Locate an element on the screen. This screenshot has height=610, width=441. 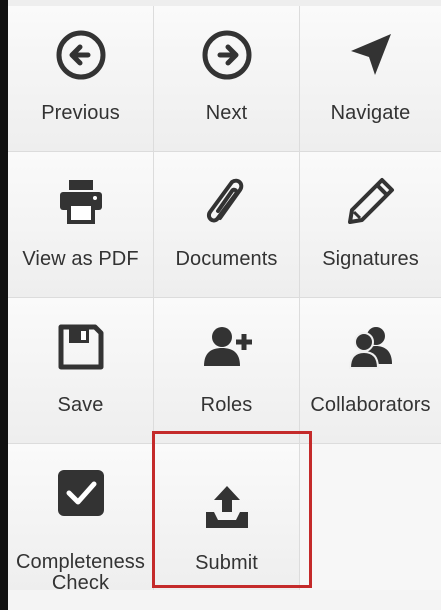
signatures-button: Signatures is located at coordinates (370, 224).